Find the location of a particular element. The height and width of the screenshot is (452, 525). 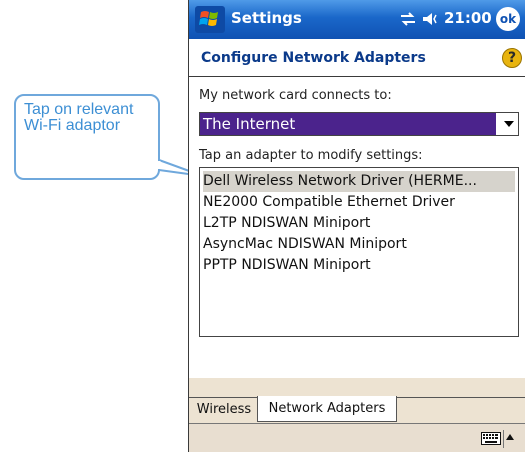

keyboard-icon is located at coordinates (491, 438).